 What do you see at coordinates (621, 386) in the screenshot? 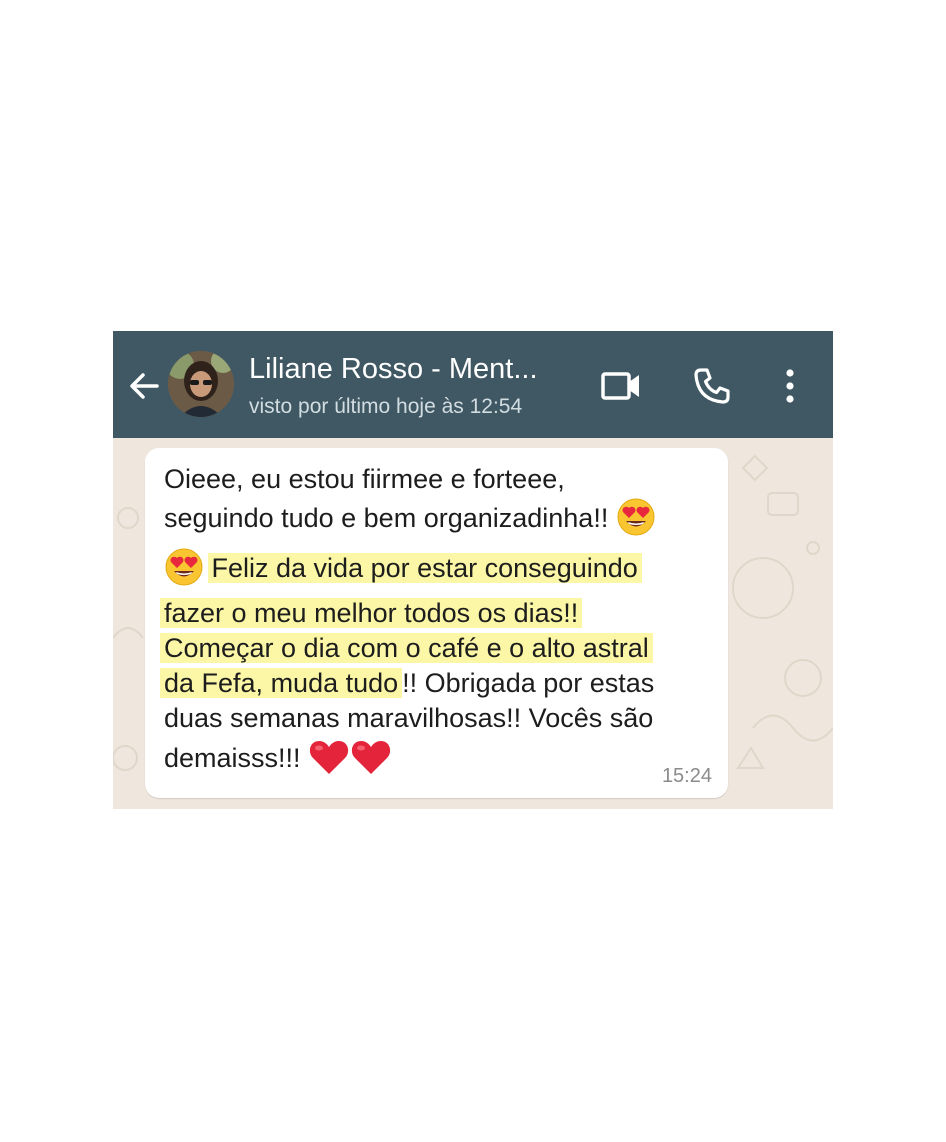
I see `video-call-icon` at bounding box center [621, 386].